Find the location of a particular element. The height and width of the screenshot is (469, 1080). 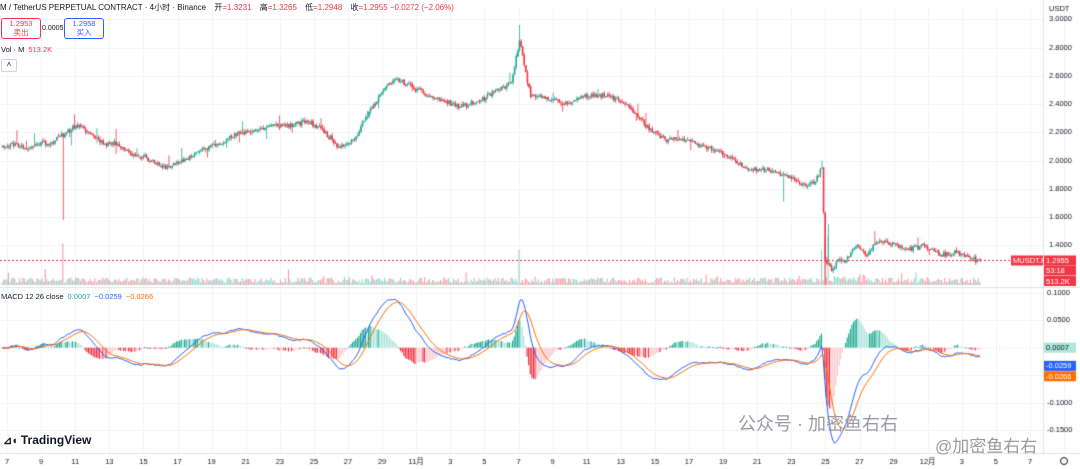

close-value: =1.2955 is located at coordinates (373, 7).